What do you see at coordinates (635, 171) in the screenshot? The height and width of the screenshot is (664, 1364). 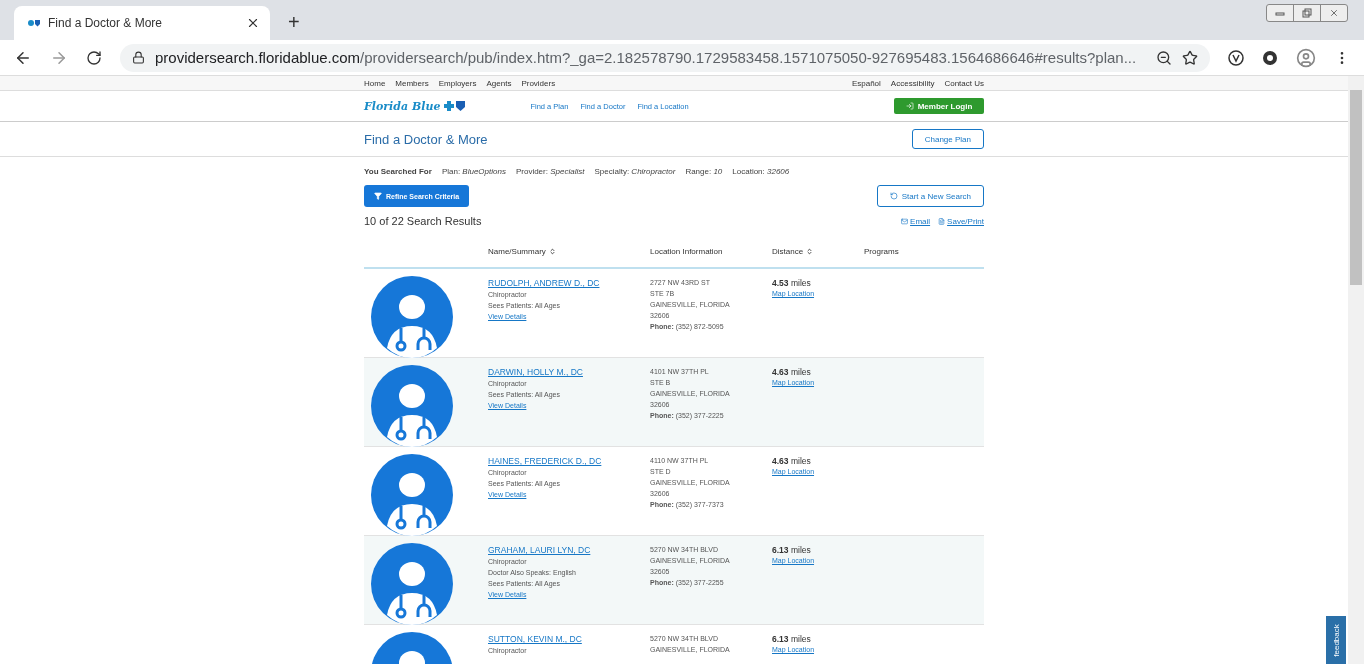 I see `search-criterion: Specialty: Chiropractor` at bounding box center [635, 171].